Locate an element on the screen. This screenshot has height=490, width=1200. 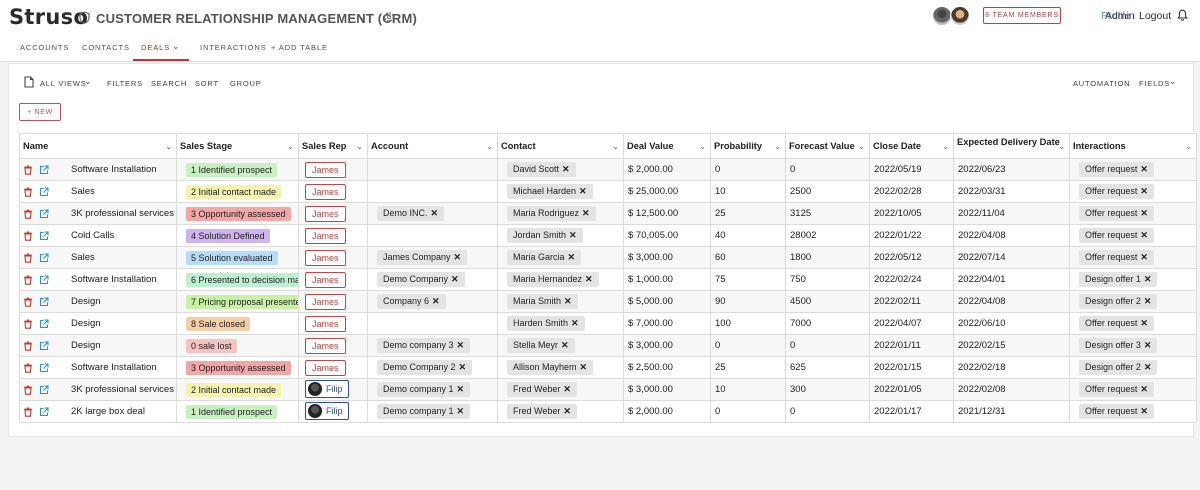
cell-name: 2K large box deal is located at coordinates (98, 411).